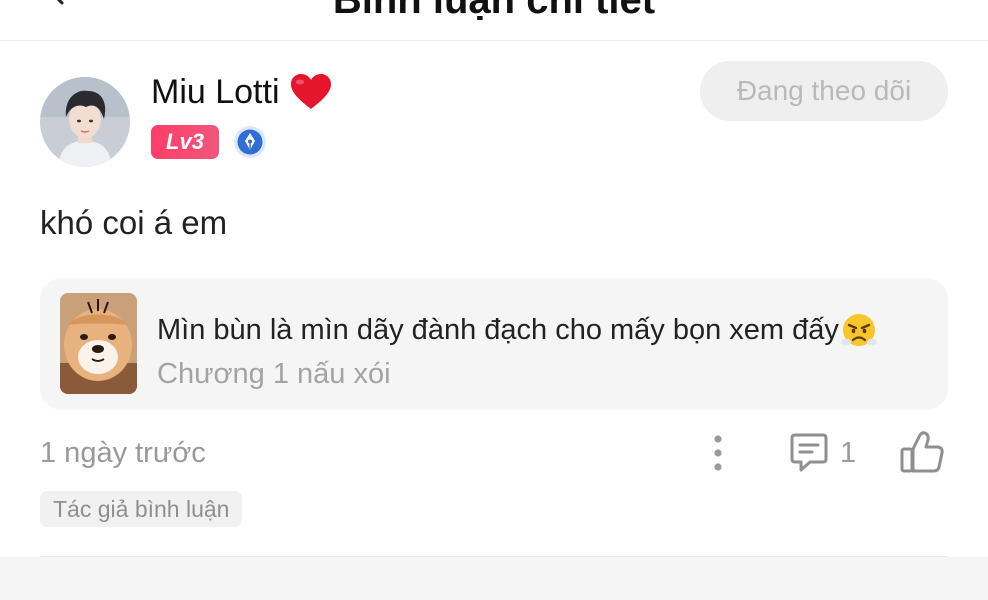 The width and height of the screenshot is (988, 600). I want to click on header-bar: Bình luận chi tiết, so click(494, 20).